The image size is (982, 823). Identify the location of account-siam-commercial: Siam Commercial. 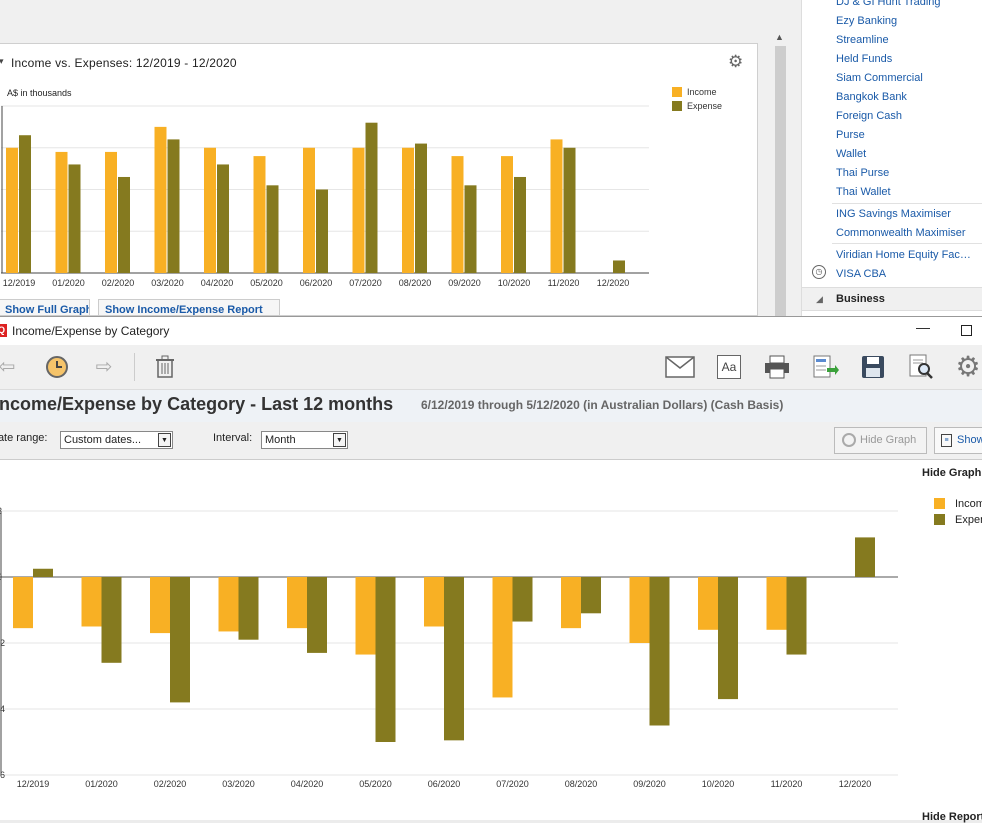
(879, 78).